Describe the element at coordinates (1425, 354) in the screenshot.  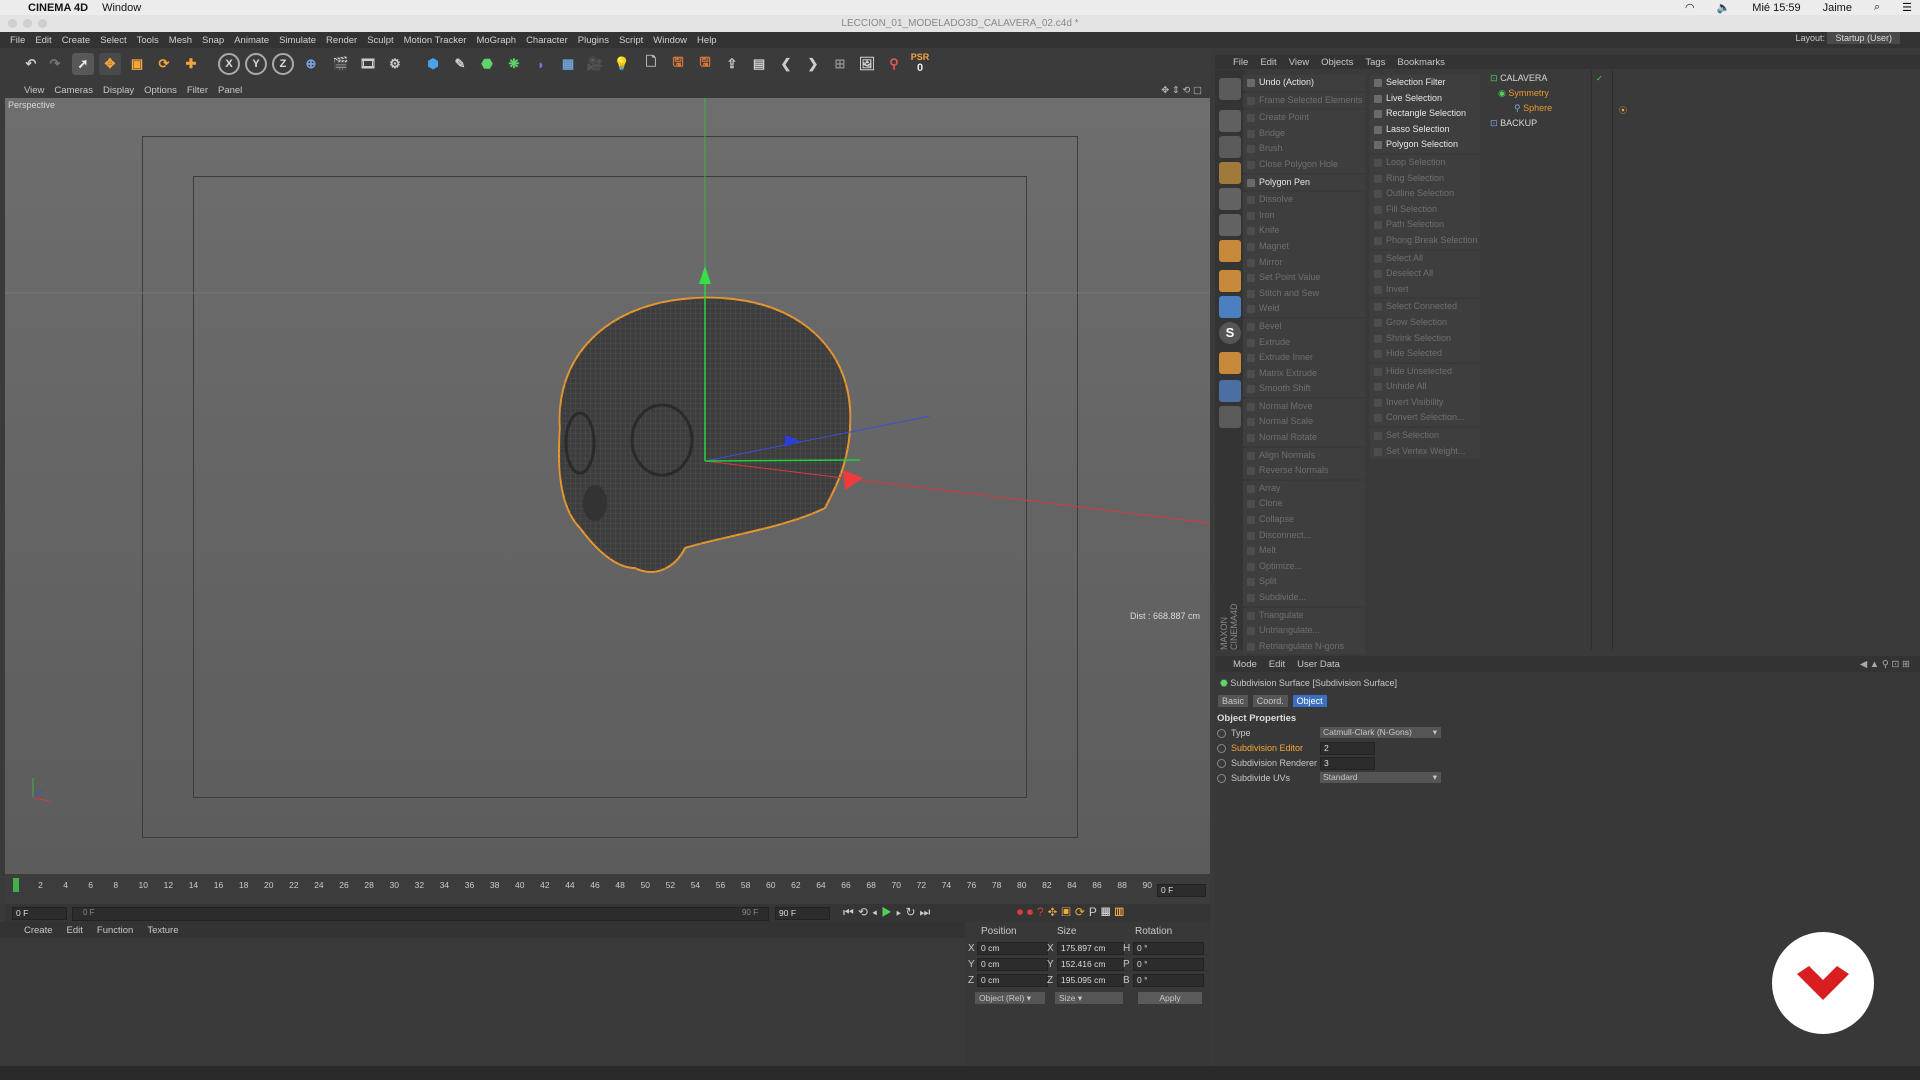
I see `command-hide-selected: Hide Selected` at that location.